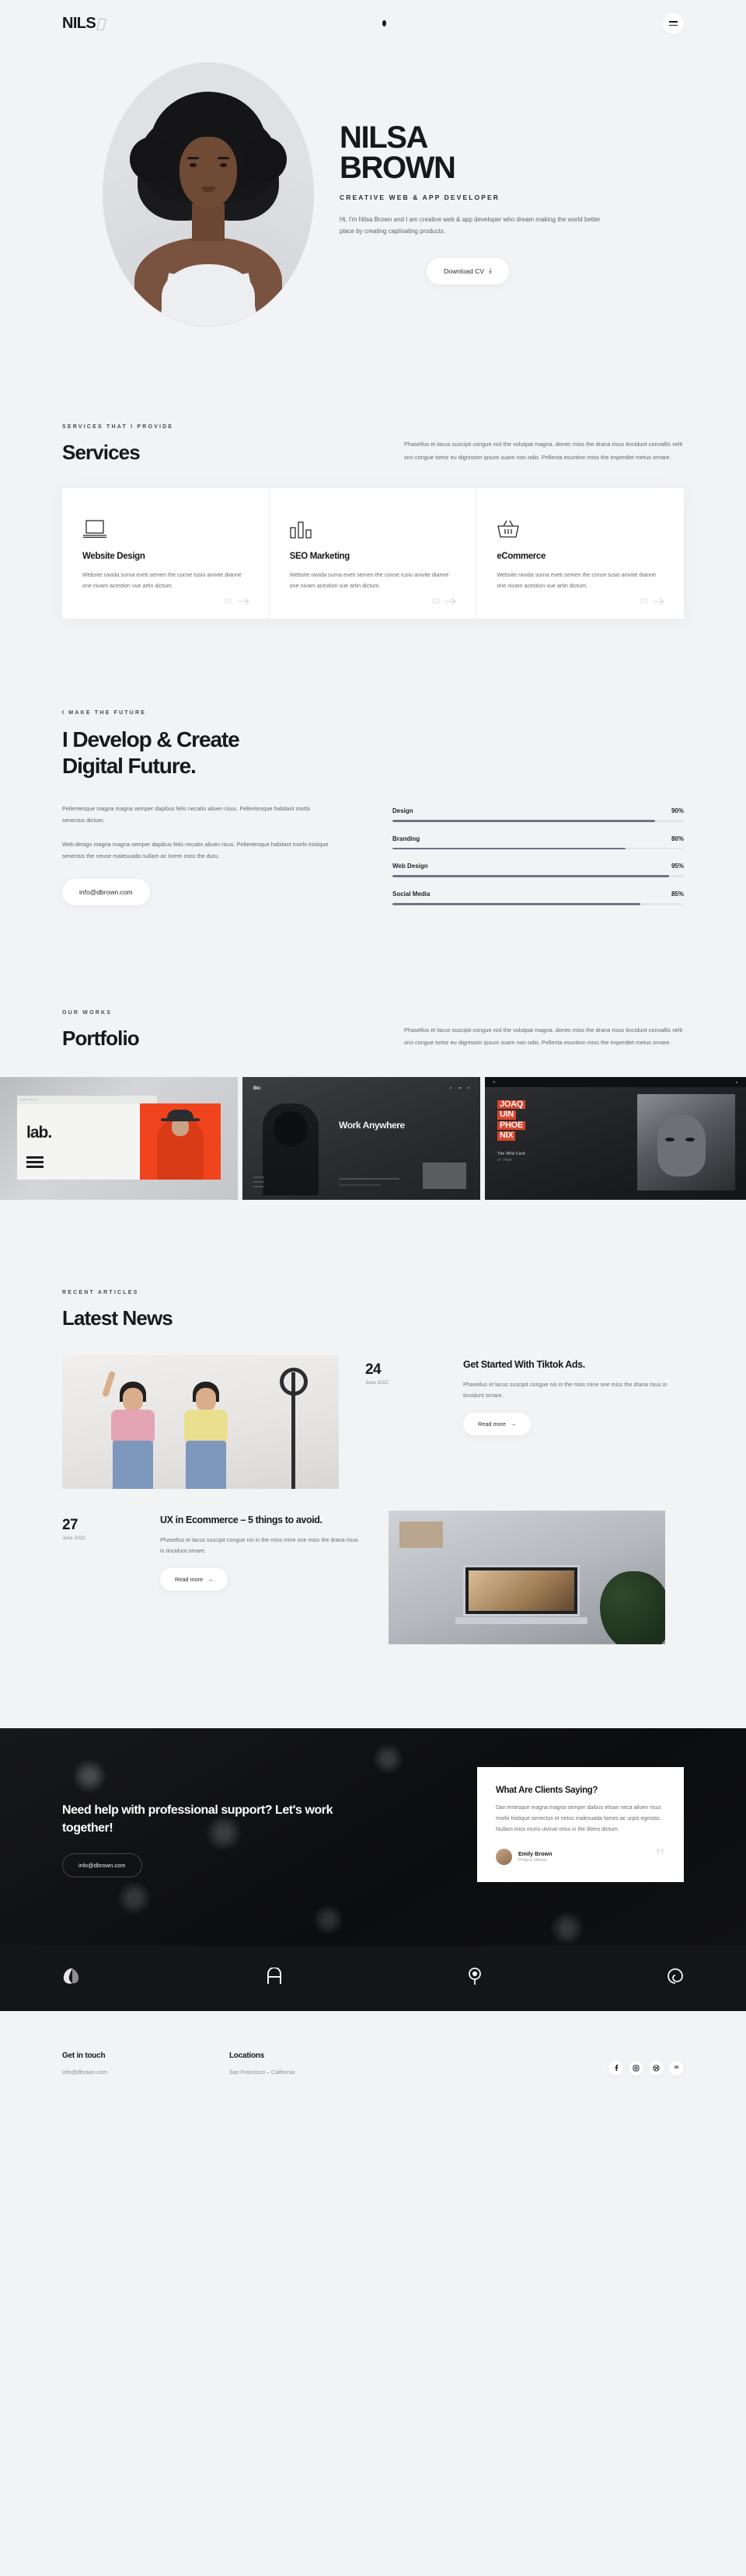 Image resolution: width=746 pixels, height=2576 pixels. I want to click on hamburger-menu-icon, so click(673, 23).